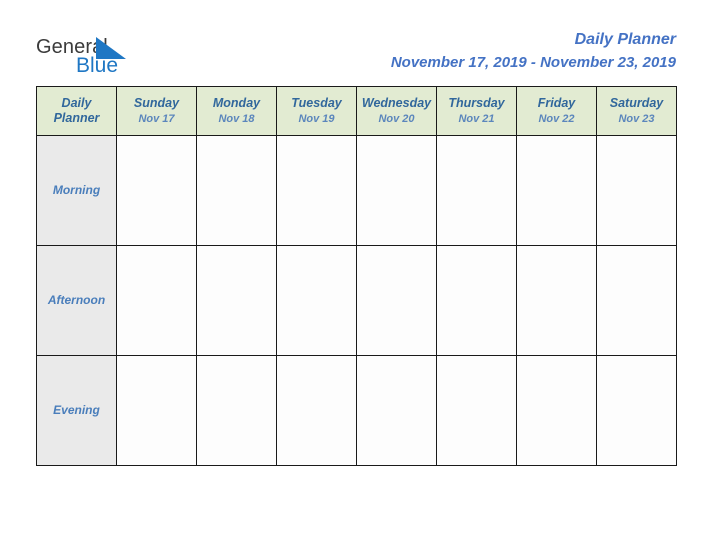 Image resolution: width=712 pixels, height=550 pixels. What do you see at coordinates (236, 103) in the screenshot?
I see `day-name-monday: Monday` at bounding box center [236, 103].